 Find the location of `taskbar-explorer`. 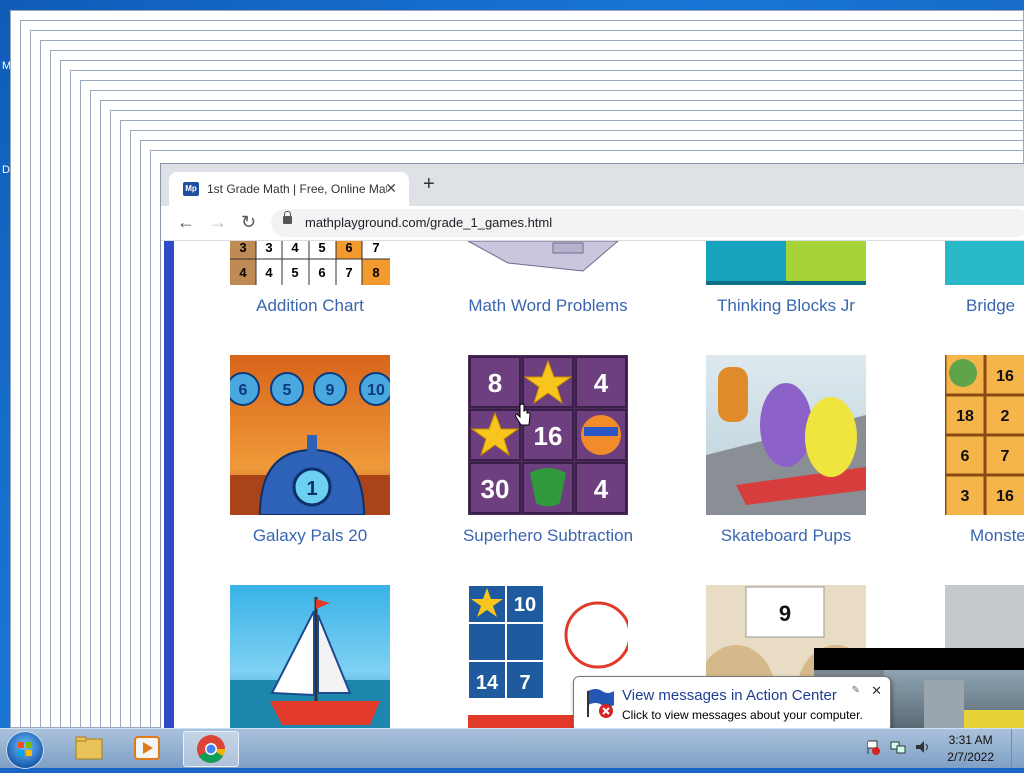

taskbar-explorer is located at coordinates (89, 748).